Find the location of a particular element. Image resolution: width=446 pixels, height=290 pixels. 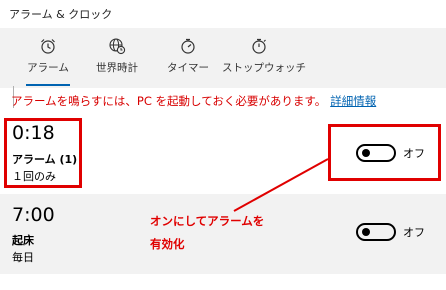

highlight-box-toggle is located at coordinates (384, 152).